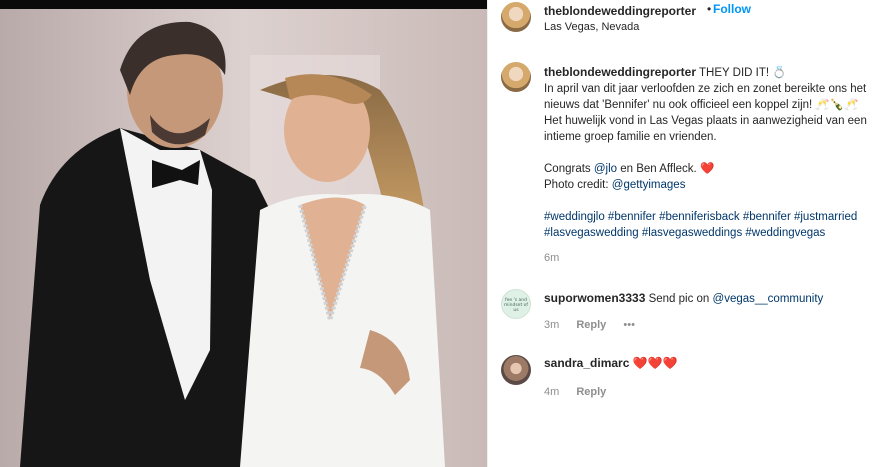 The height and width of the screenshot is (467, 894). Describe the element at coordinates (552, 258) in the screenshot. I see `caption-time: 6m` at that location.